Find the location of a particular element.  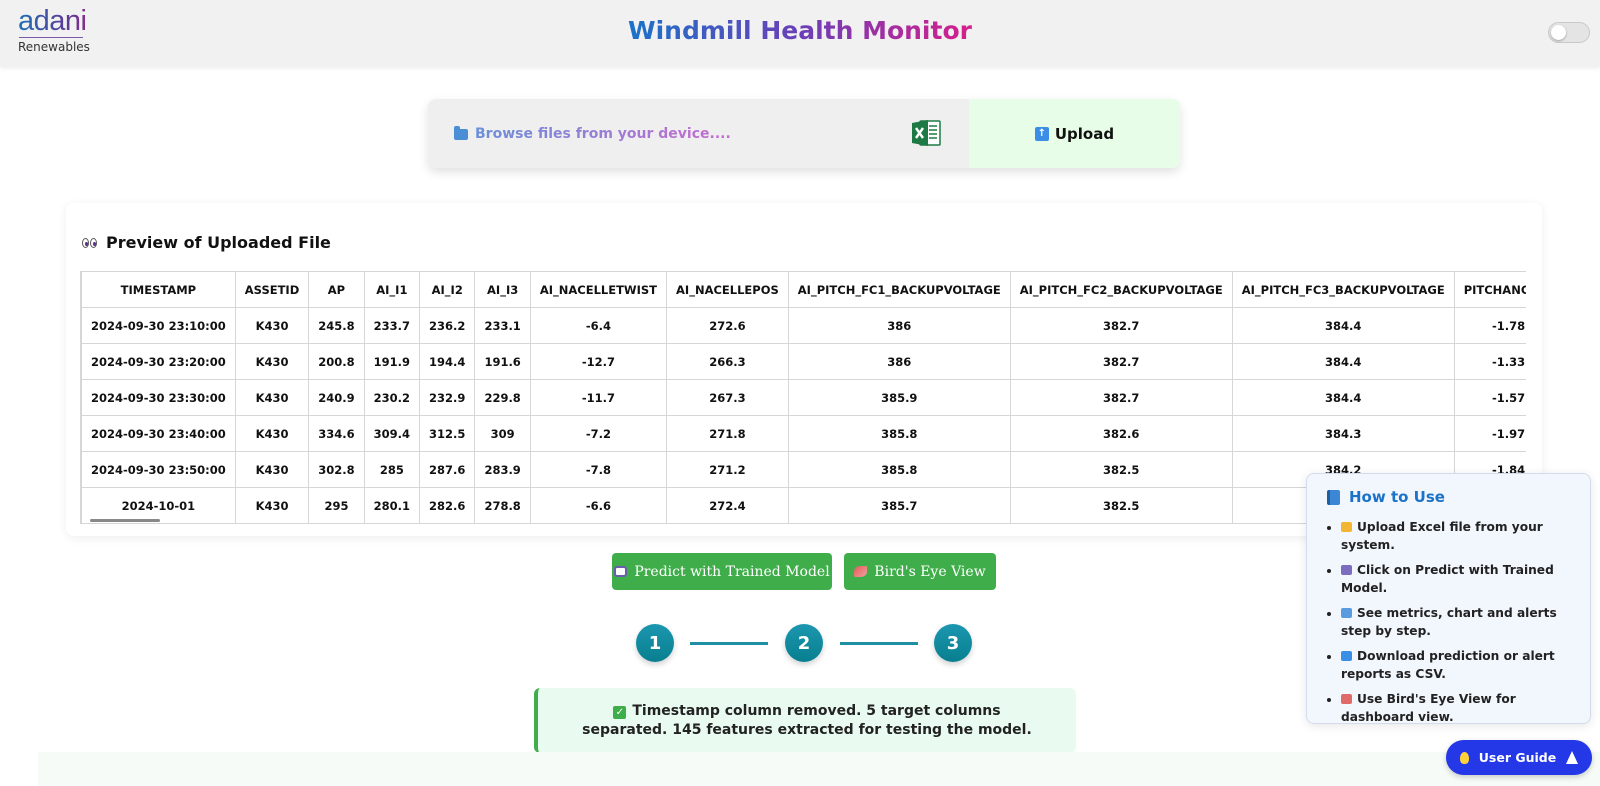

table-cell: -1.97 is located at coordinates (1489, 433).